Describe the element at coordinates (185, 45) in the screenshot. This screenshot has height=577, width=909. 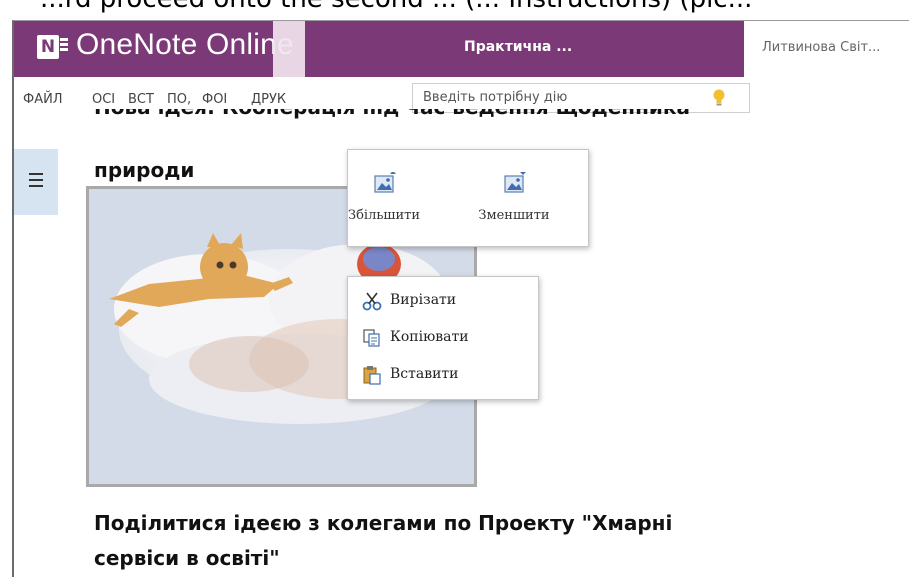
I see `app-title: OneNote Online` at that location.